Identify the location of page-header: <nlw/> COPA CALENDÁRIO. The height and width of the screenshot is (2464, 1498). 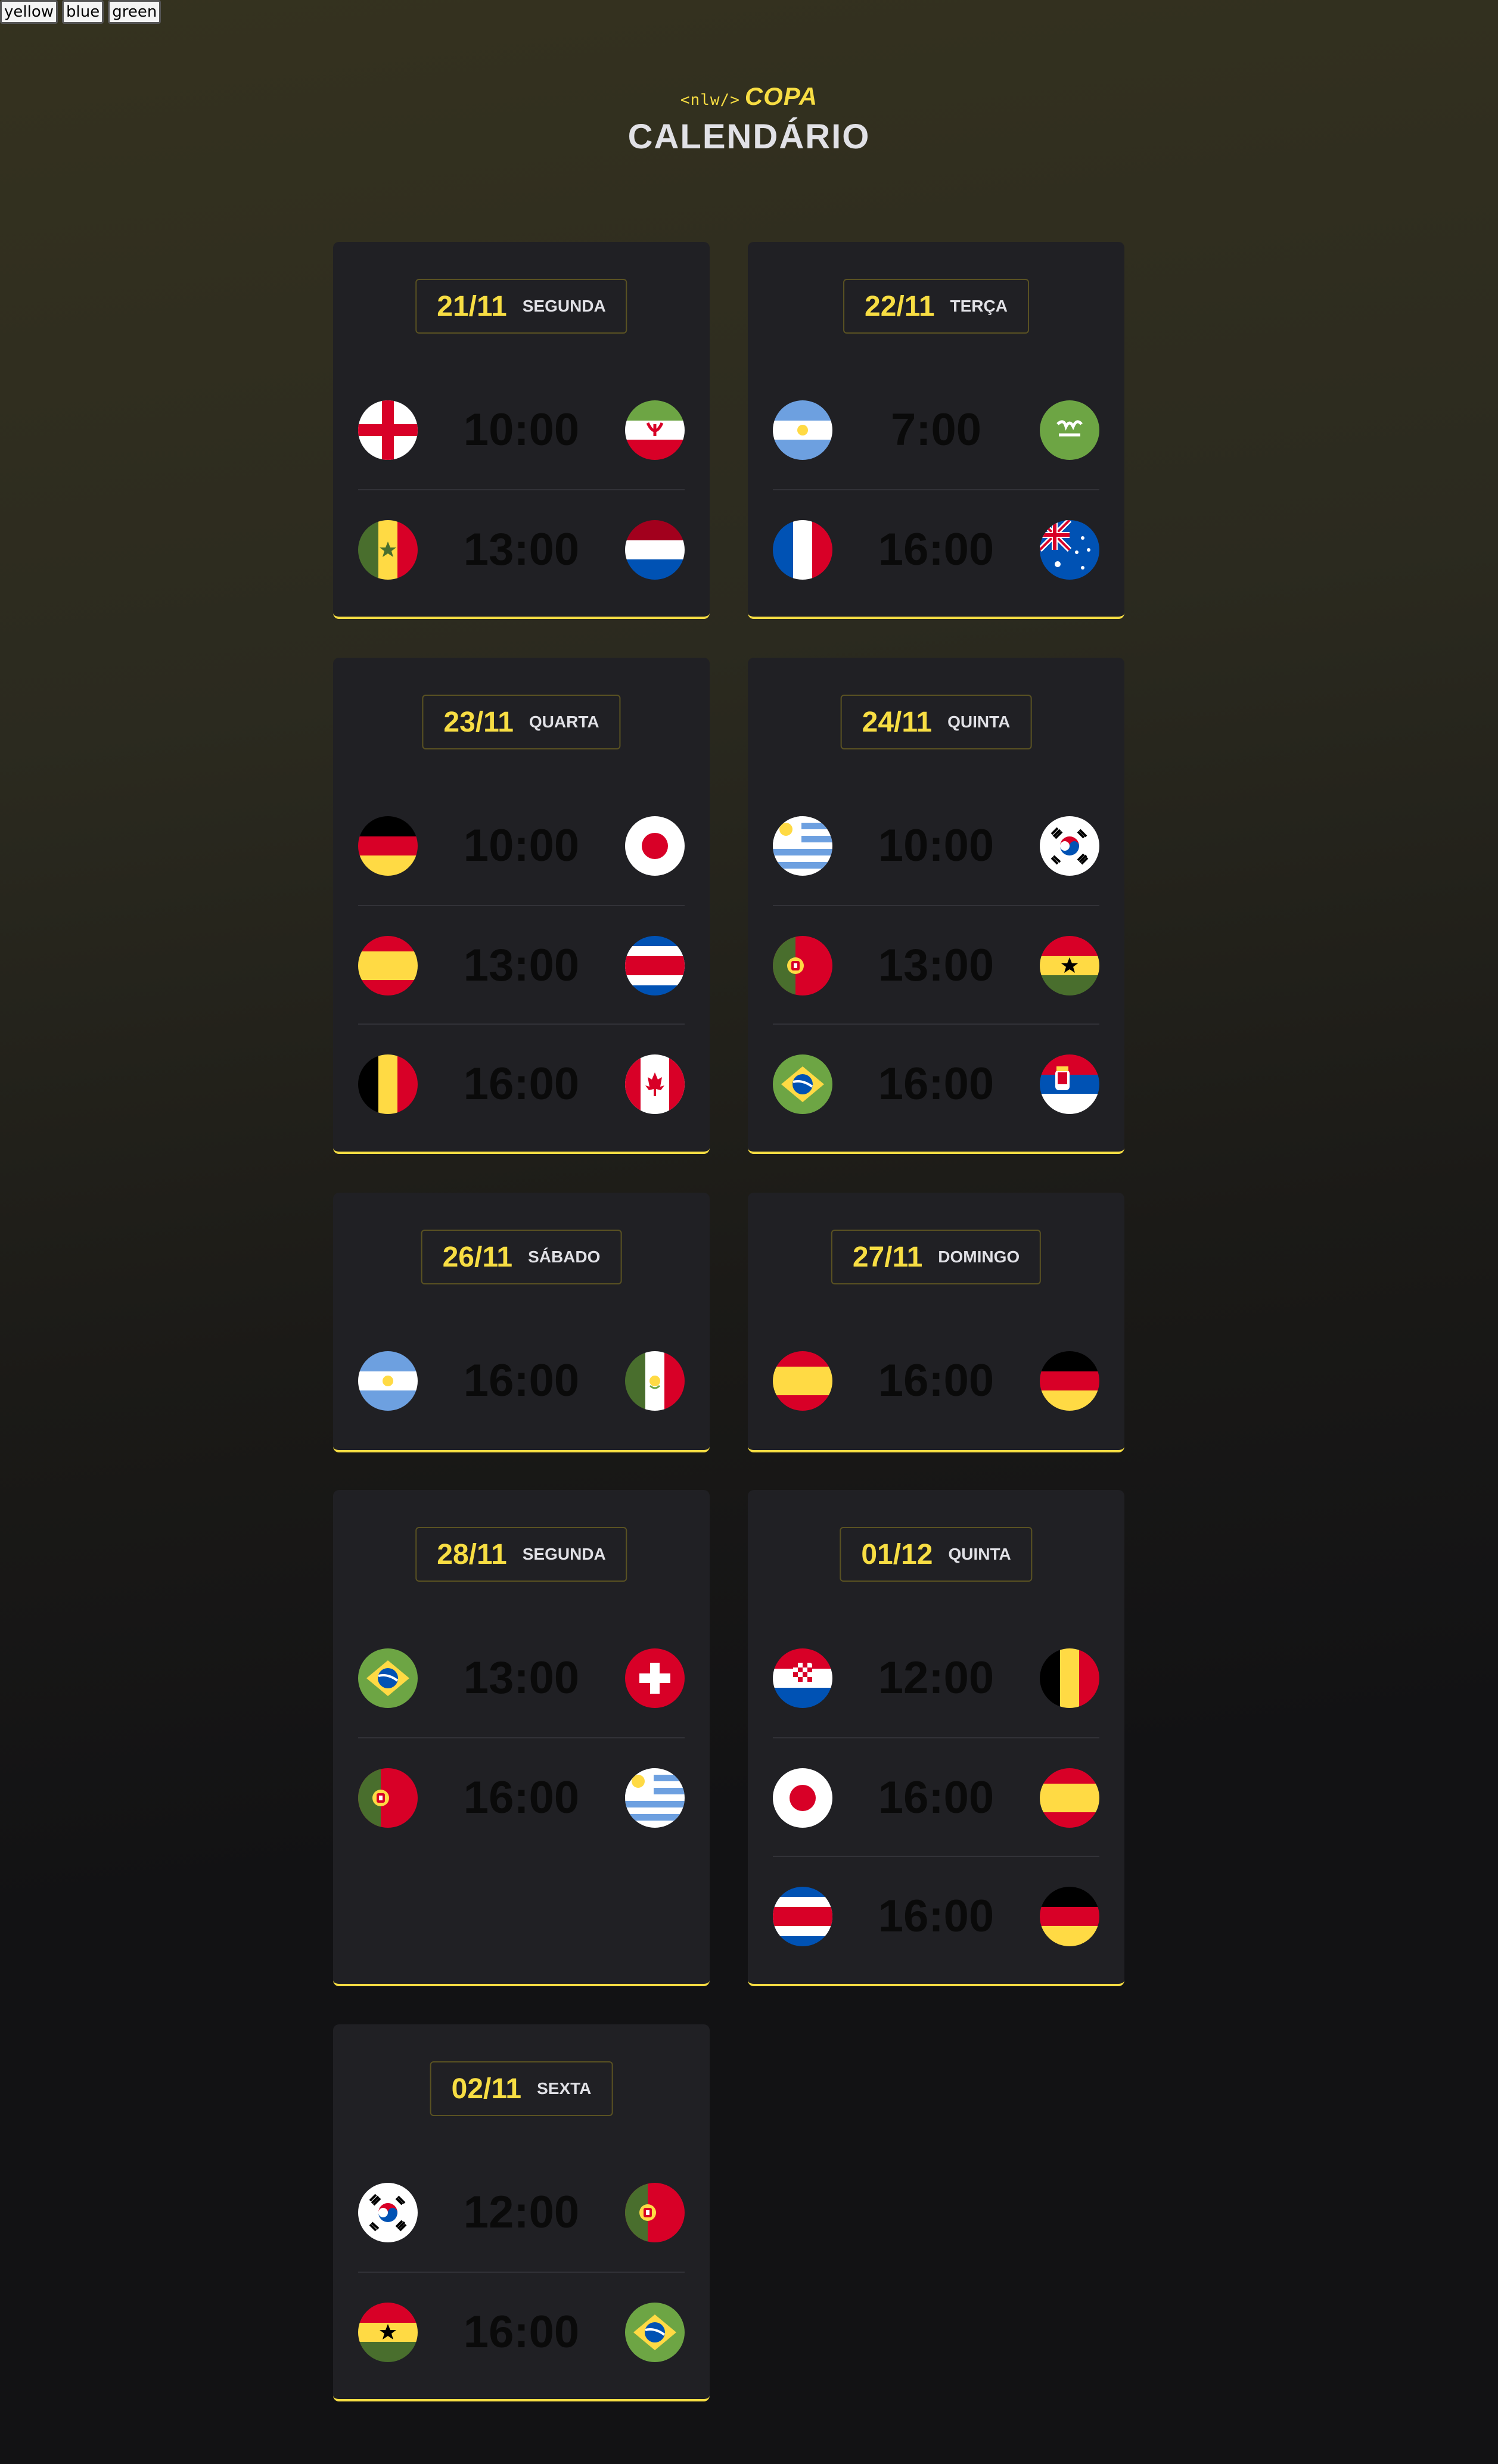
(749, 119).